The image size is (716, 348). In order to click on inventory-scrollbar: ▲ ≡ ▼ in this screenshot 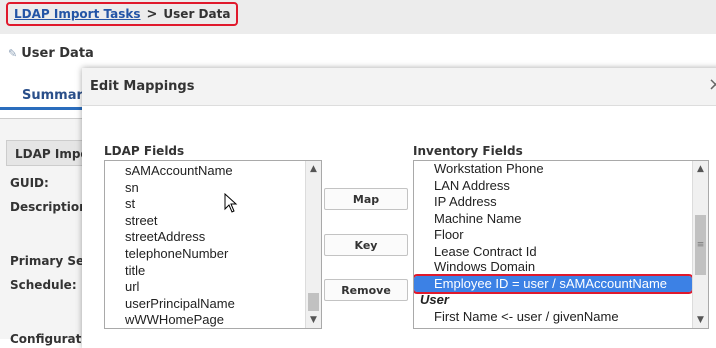, I will do `click(700, 244)`.